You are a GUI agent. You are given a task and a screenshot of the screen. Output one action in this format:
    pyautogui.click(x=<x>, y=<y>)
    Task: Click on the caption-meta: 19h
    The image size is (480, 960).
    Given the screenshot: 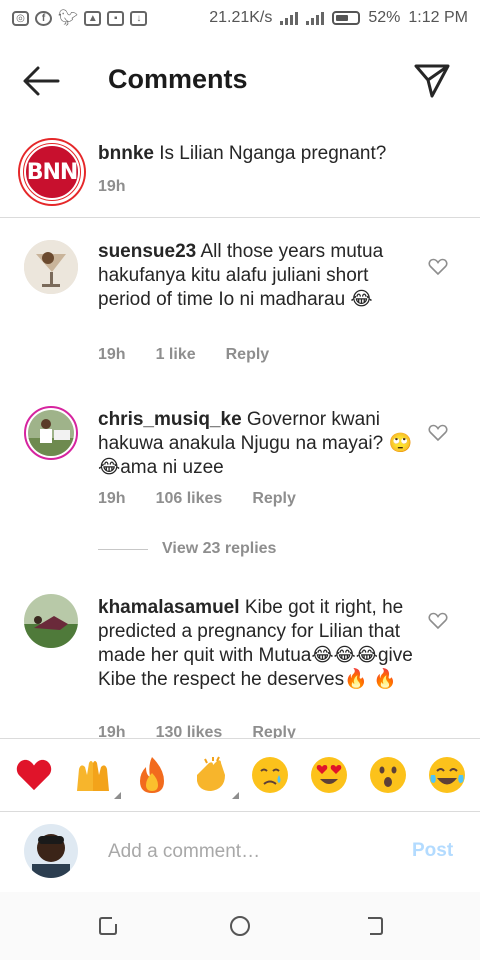 What is the action you would take?
    pyautogui.click(x=112, y=187)
    